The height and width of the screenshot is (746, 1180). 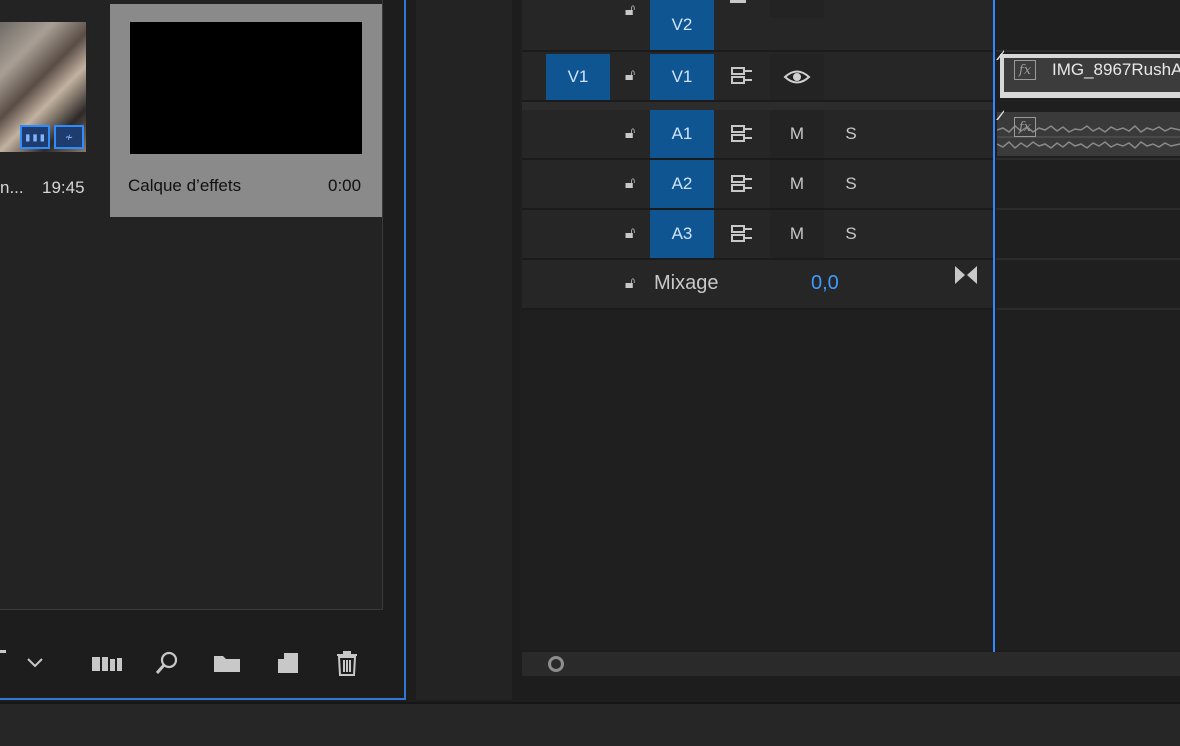 What do you see at coordinates (69, 137) in the screenshot?
I see `audio-badge-icon: ≁` at bounding box center [69, 137].